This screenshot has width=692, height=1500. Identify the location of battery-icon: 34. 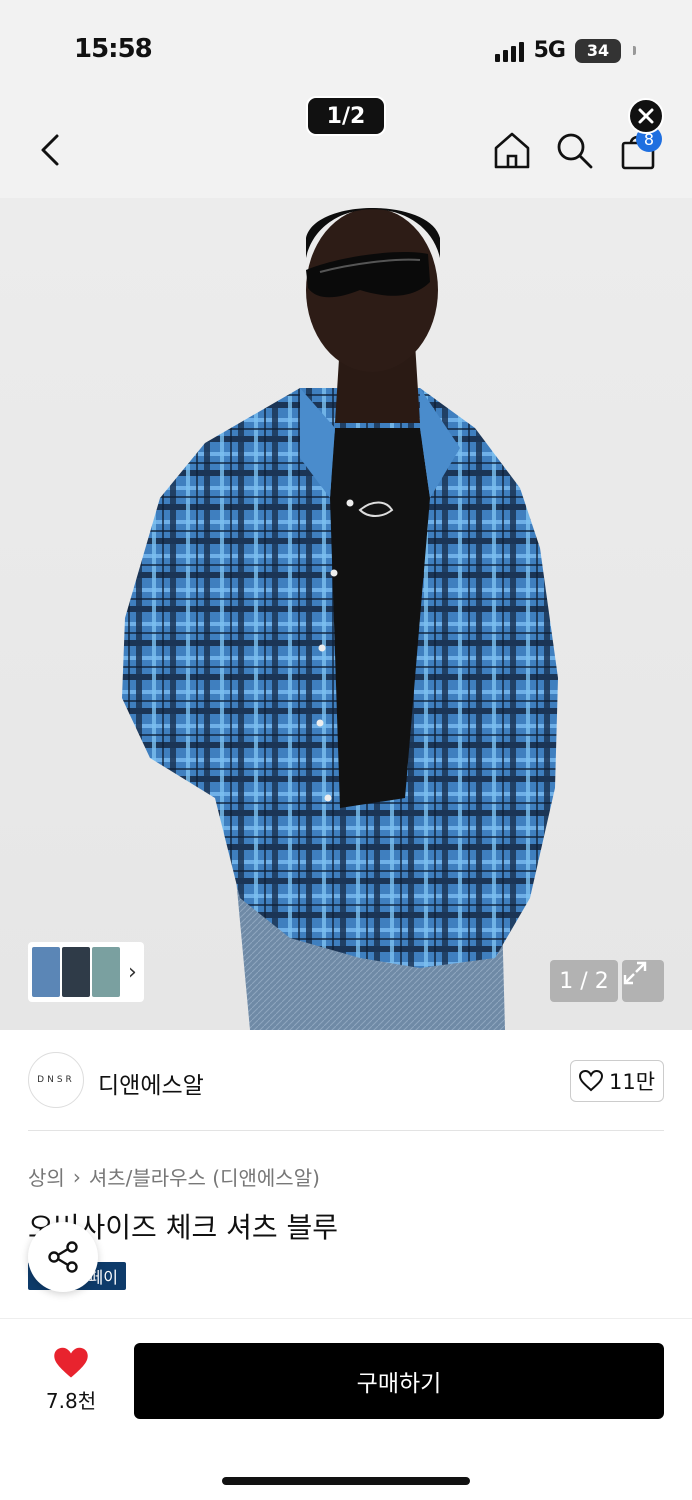
(598, 50).